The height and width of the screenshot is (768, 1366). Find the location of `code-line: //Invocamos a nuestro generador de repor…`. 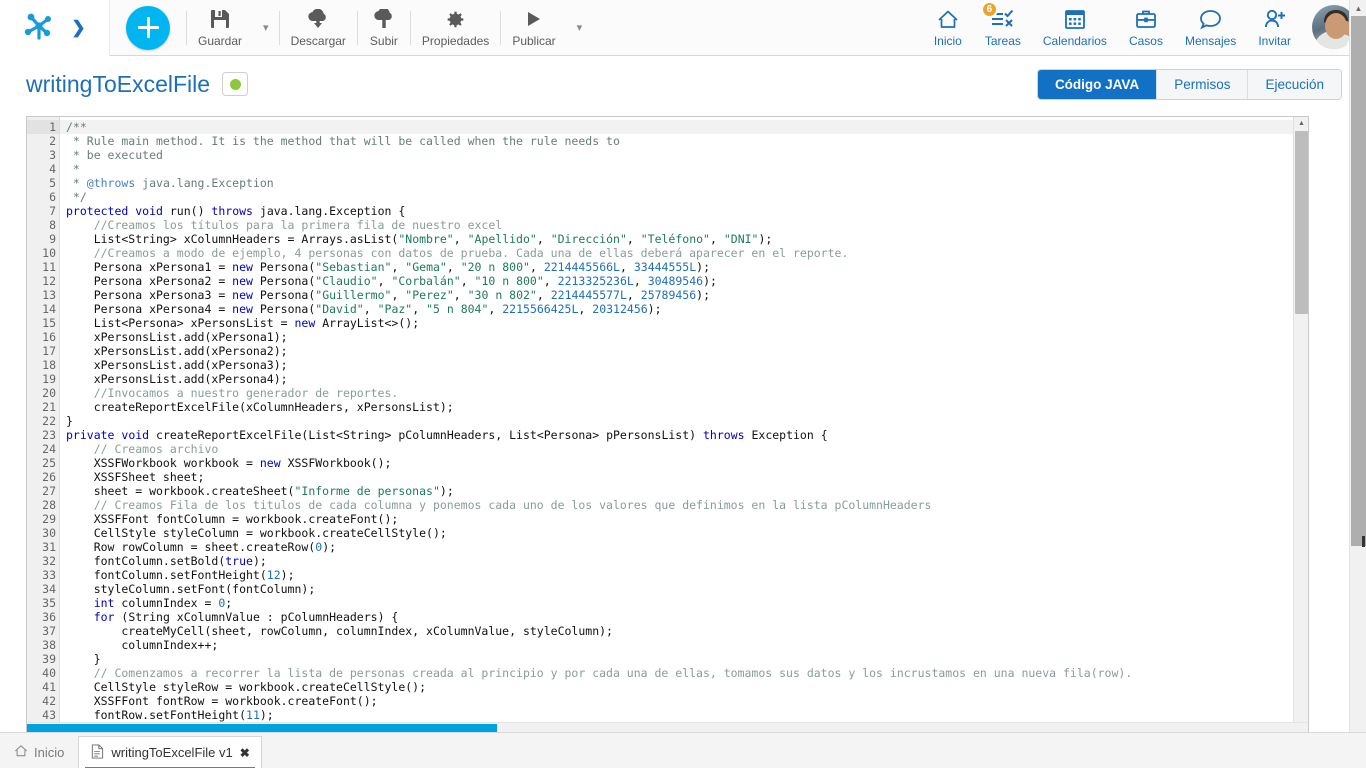

code-line: //Invocamos a nuestro generador de repor… is located at coordinates (684, 393).